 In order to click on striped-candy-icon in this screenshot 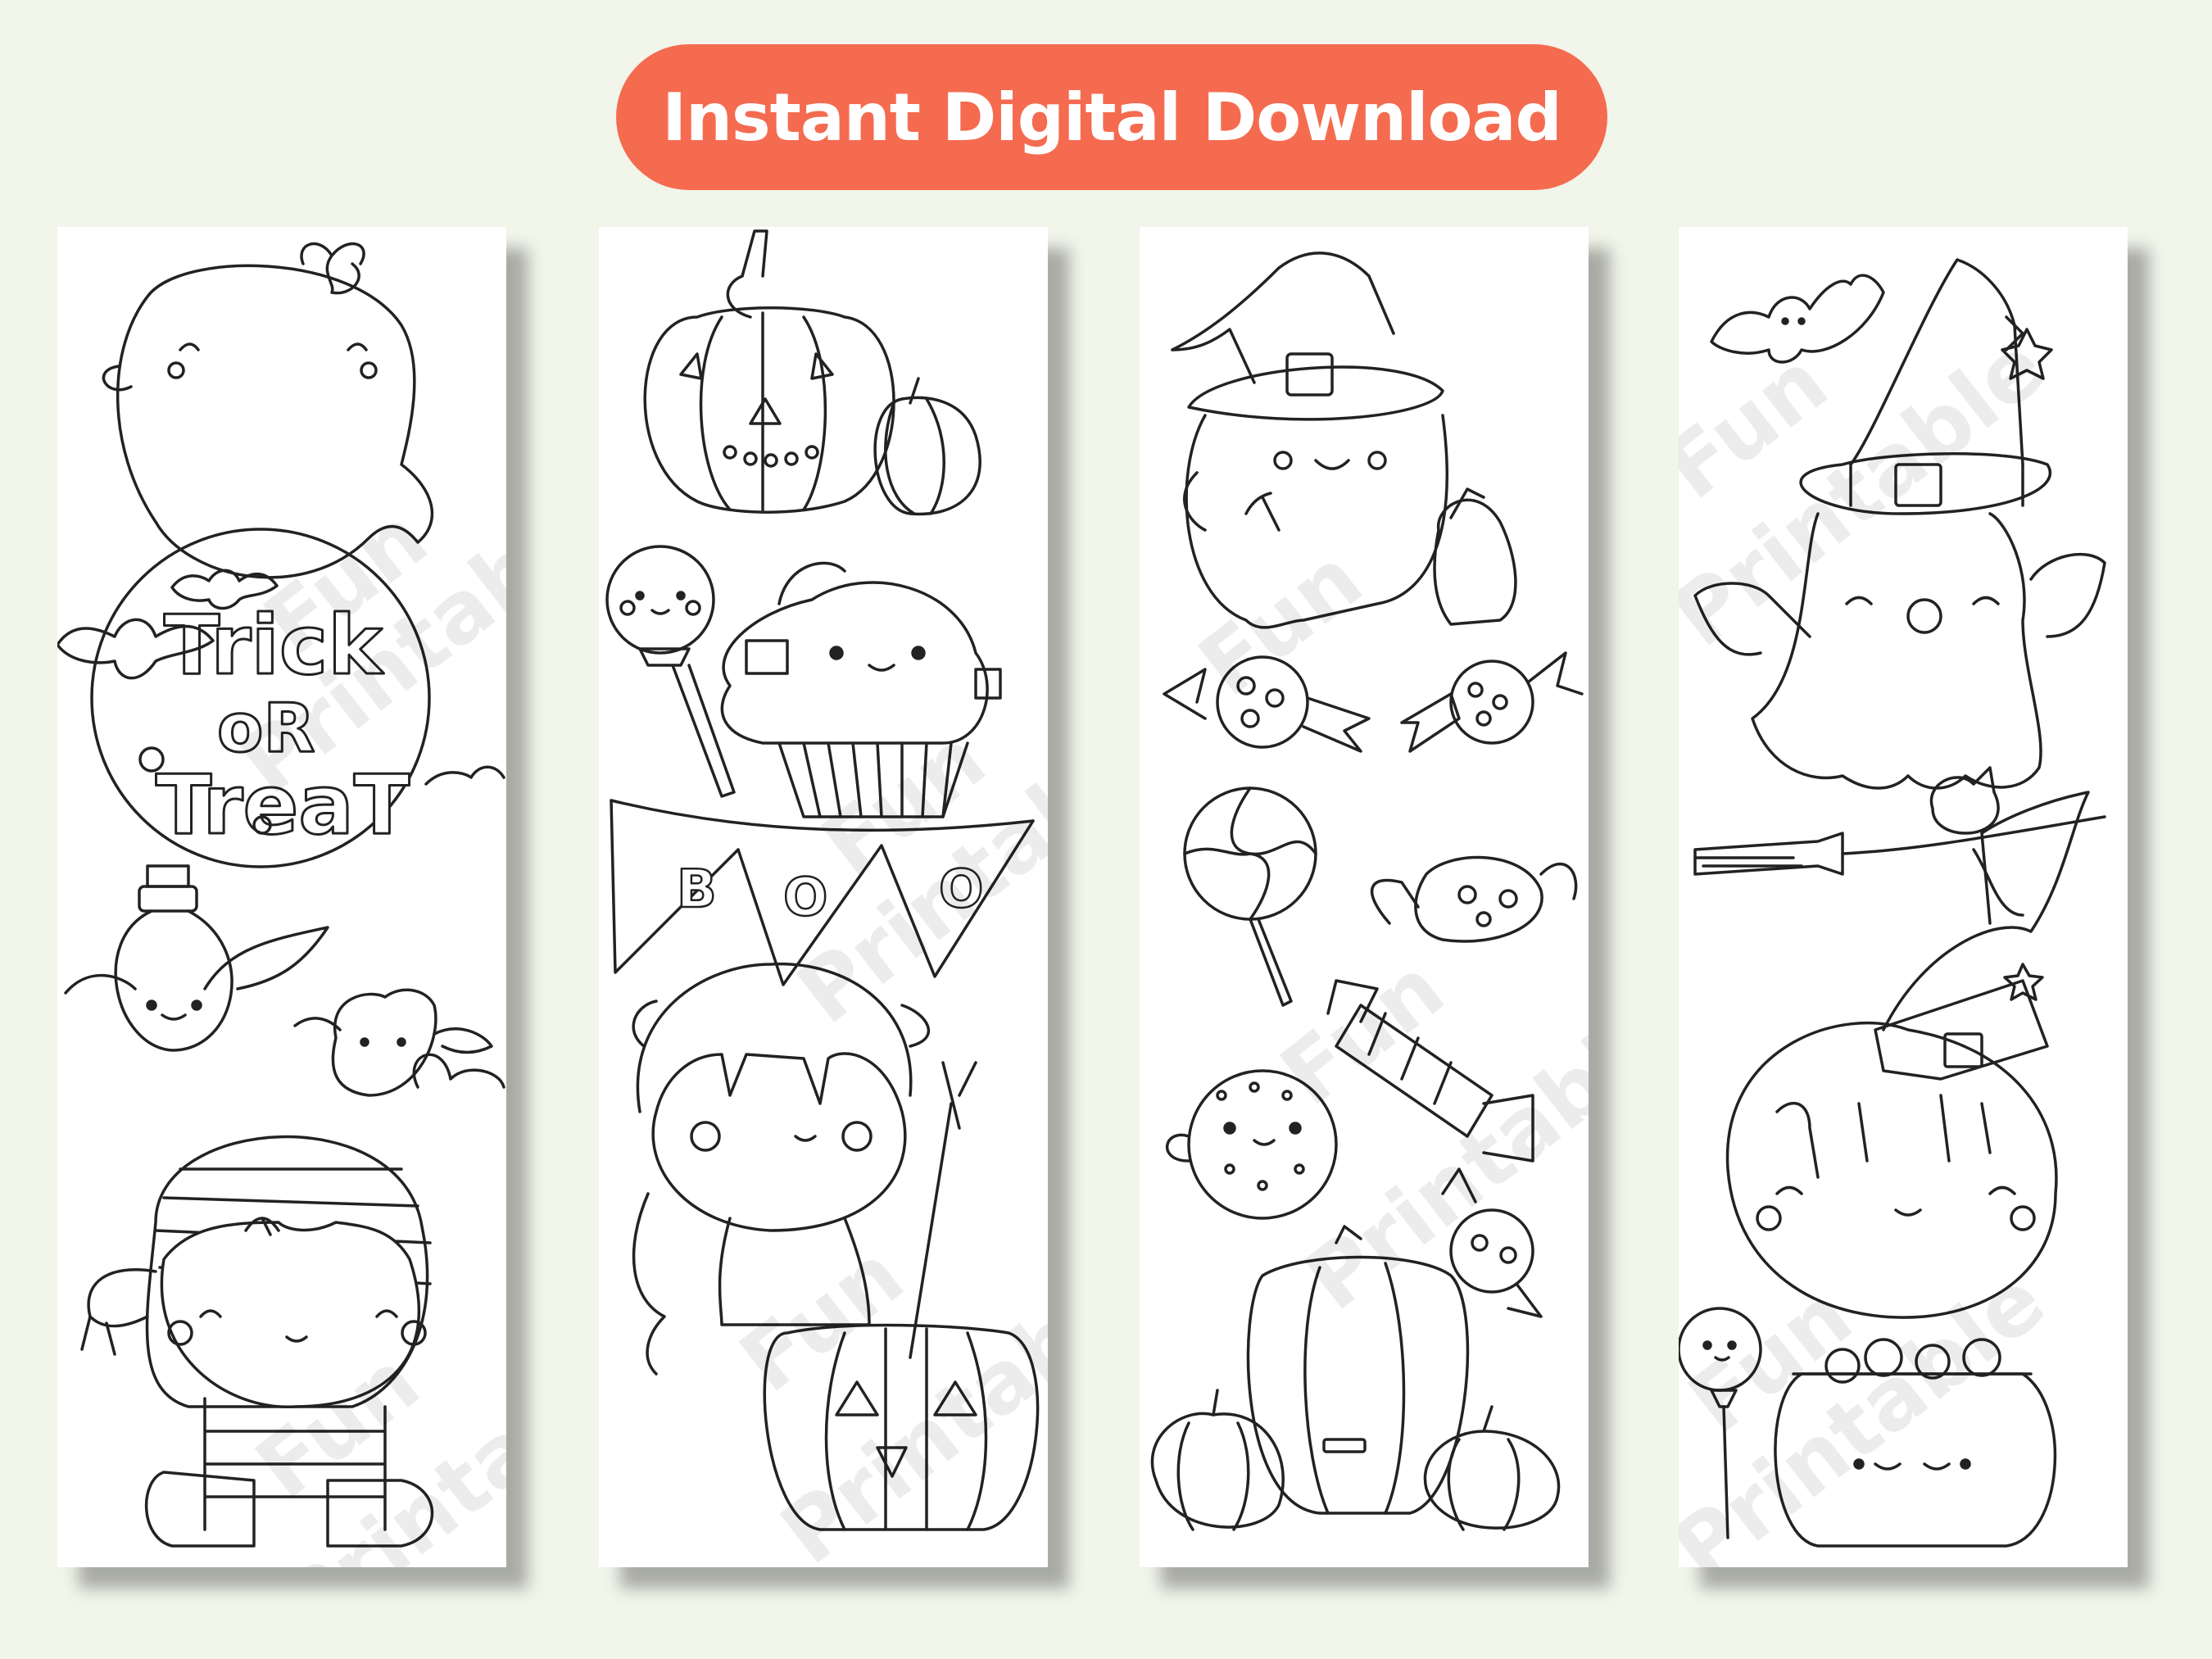, I will do `click(1430, 1071)`.